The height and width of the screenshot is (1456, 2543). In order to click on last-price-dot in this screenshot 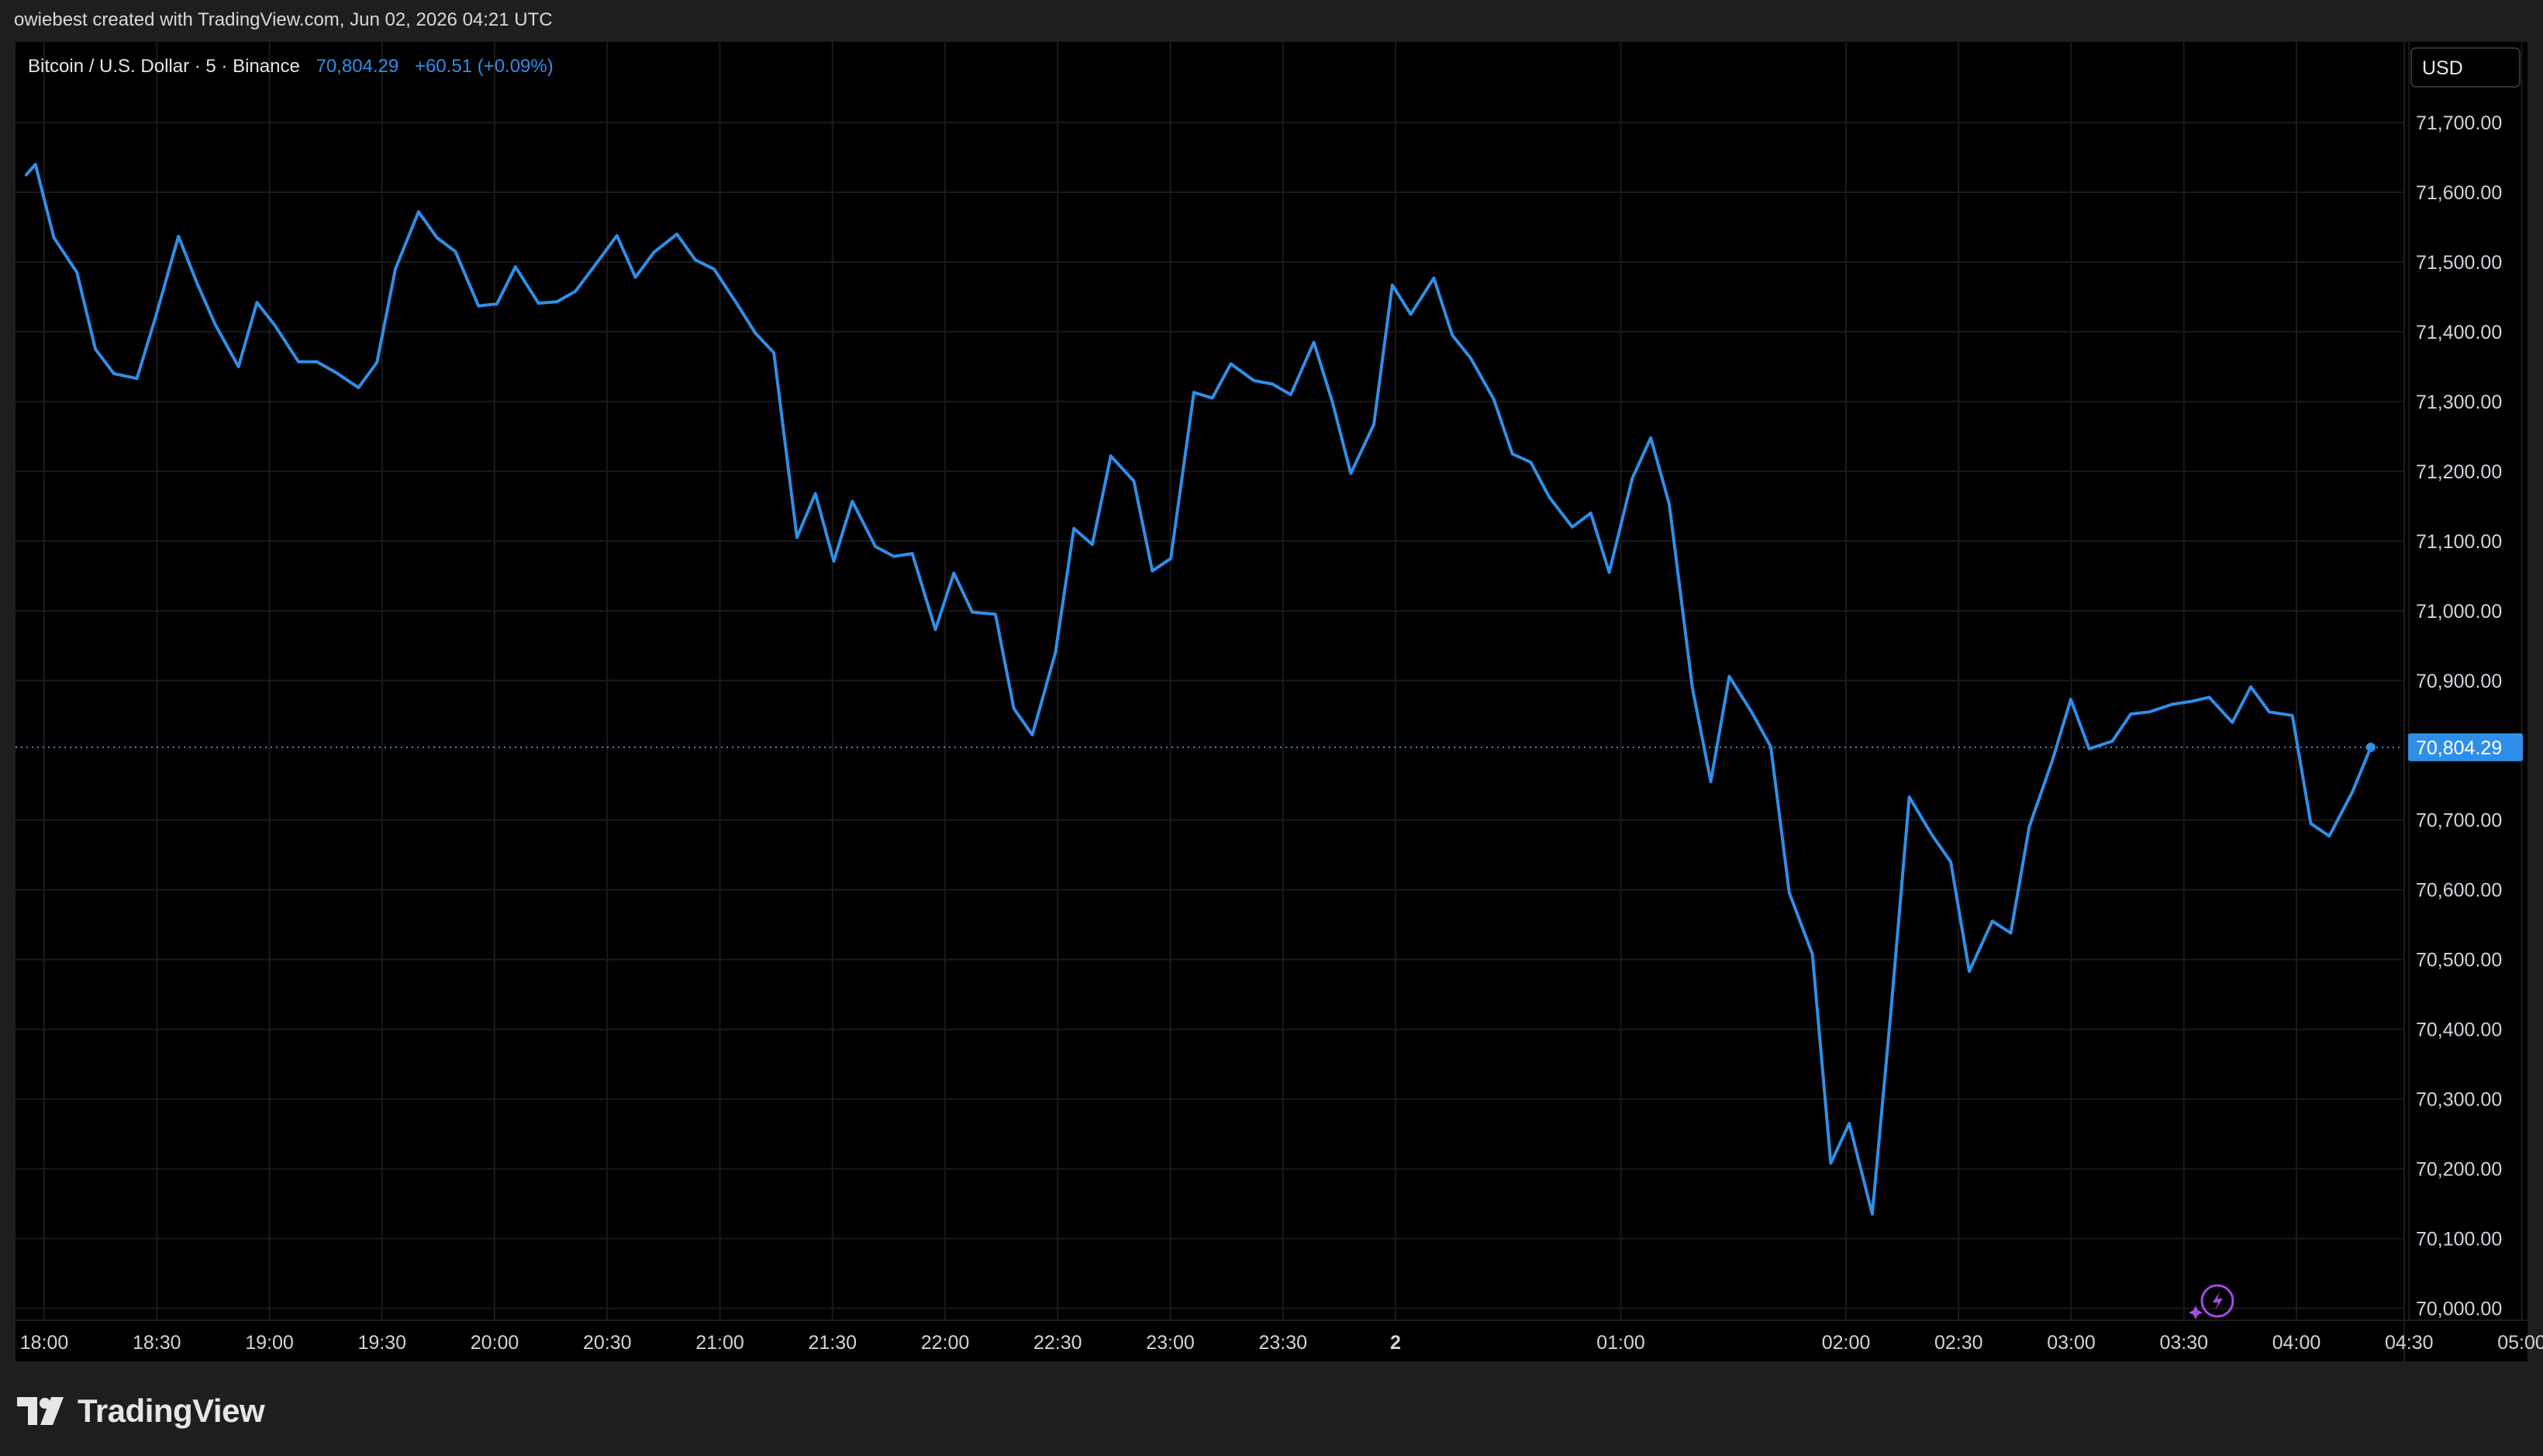, I will do `click(2370, 747)`.